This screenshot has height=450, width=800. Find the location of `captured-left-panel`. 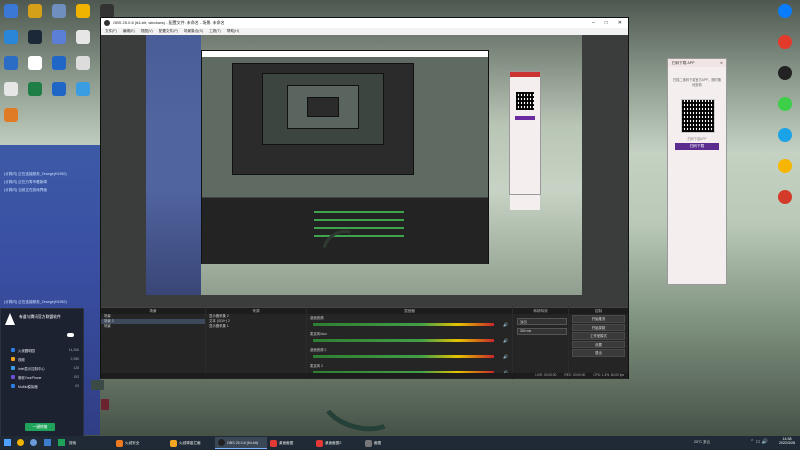

captured-left-panel is located at coordinates (173, 165).